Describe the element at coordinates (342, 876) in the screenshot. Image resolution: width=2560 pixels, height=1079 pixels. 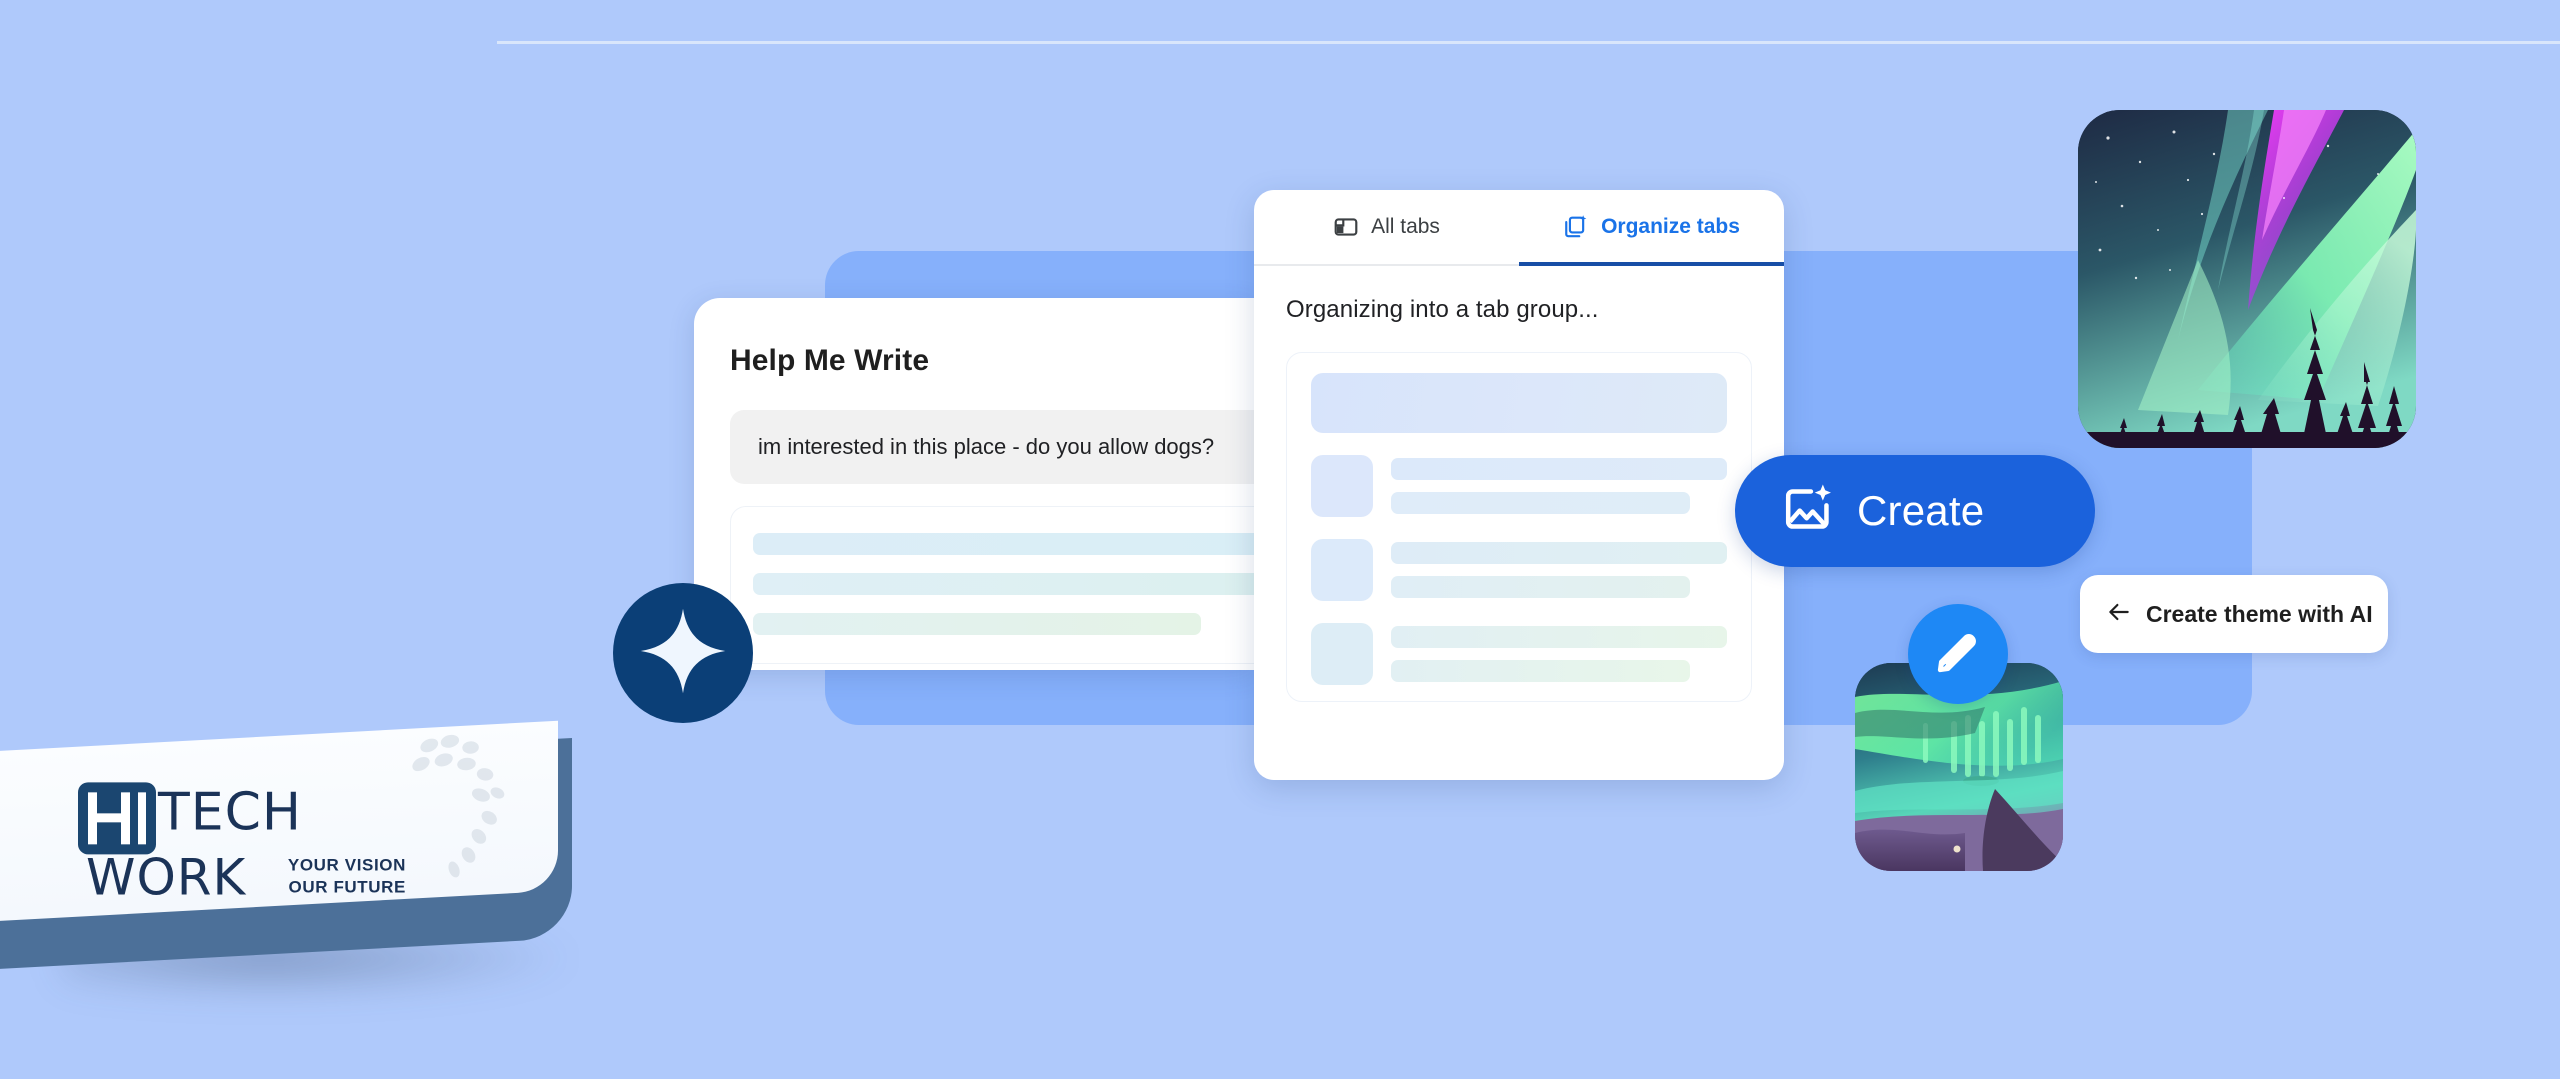
I see `logo-tagline: YOUR VISION OUR FUTURE` at that location.